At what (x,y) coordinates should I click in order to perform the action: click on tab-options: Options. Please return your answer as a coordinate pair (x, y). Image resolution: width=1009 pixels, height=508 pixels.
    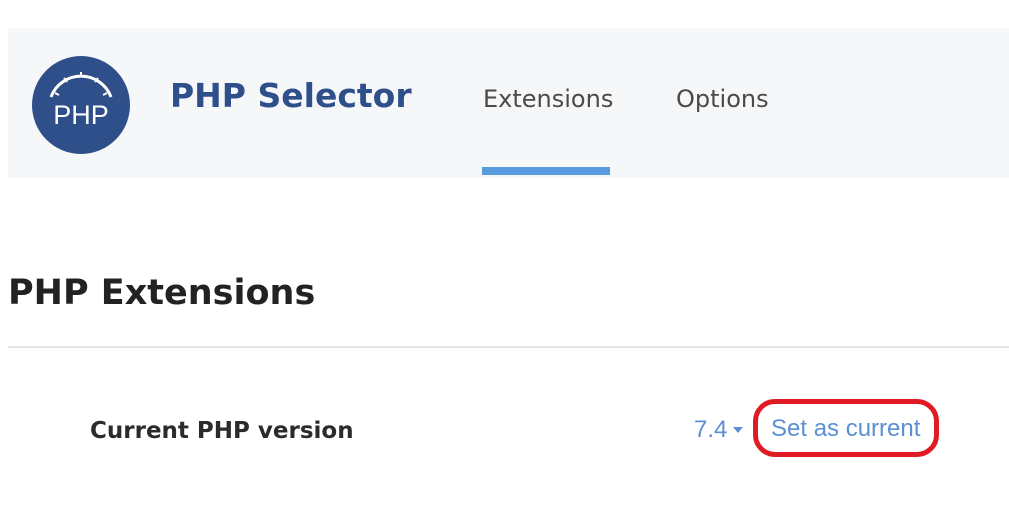
    Looking at the image, I should click on (722, 99).